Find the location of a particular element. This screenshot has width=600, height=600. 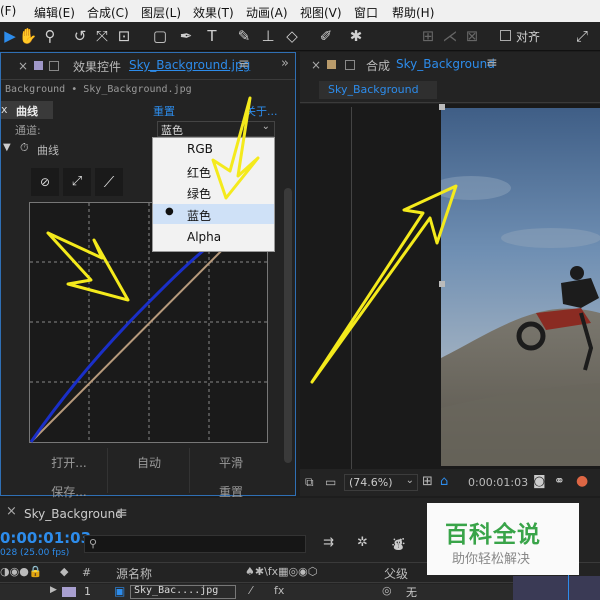

brush-tool-icon: ✎ is located at coordinates (244, 36).